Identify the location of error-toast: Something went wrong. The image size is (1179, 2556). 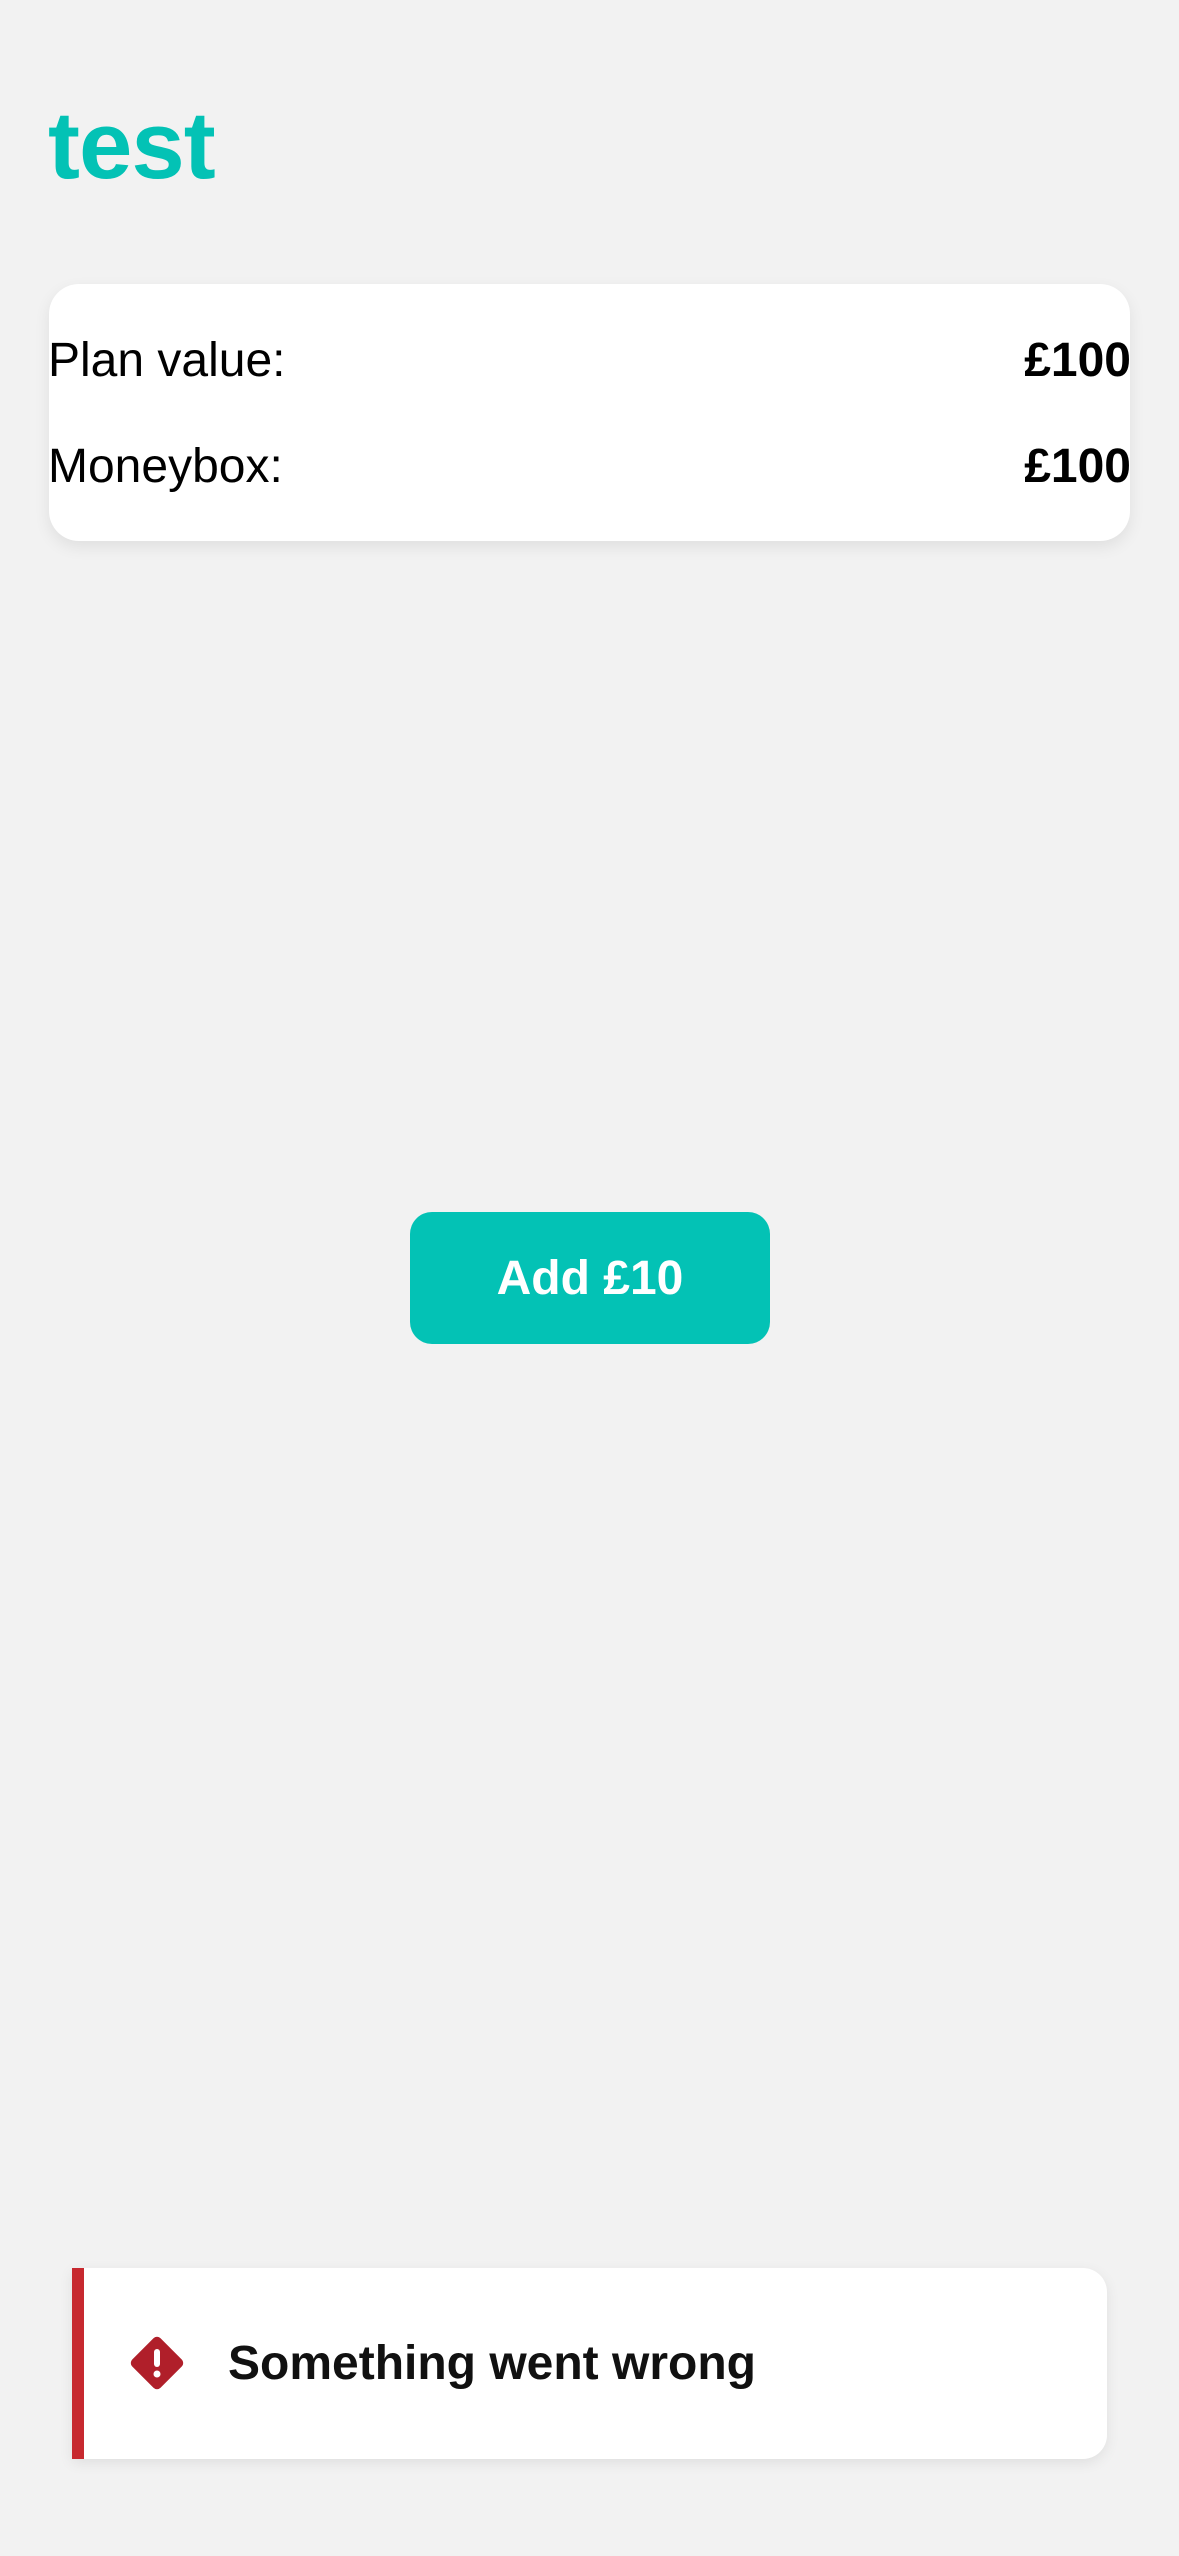
(589, 2363).